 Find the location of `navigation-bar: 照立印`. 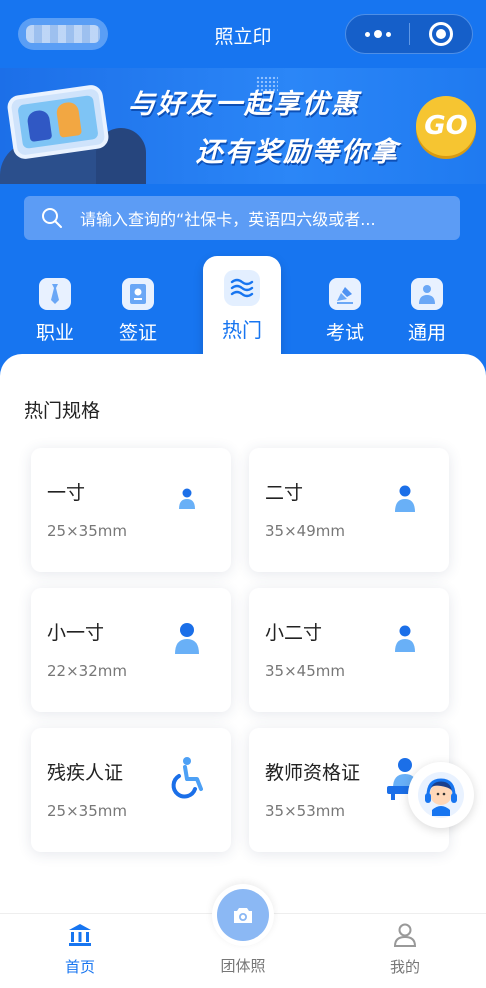

navigation-bar: 照立印 is located at coordinates (243, 34).